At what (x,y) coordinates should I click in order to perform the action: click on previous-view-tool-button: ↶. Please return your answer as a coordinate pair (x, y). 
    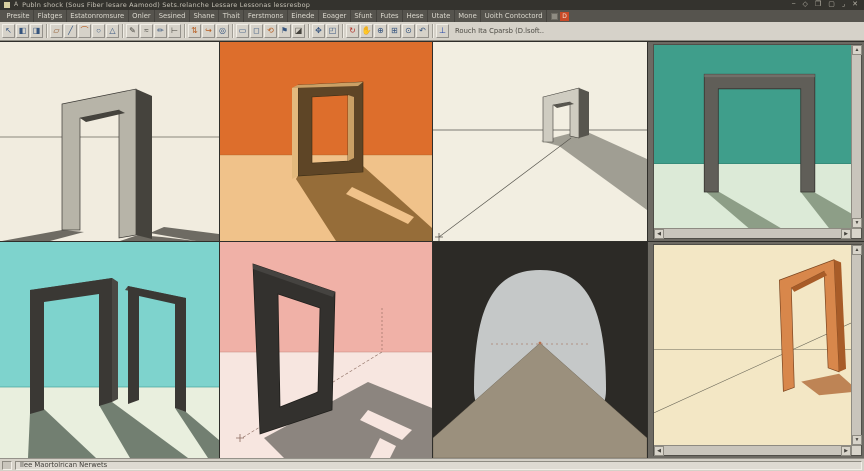
    Looking at the image, I should click on (422, 31).